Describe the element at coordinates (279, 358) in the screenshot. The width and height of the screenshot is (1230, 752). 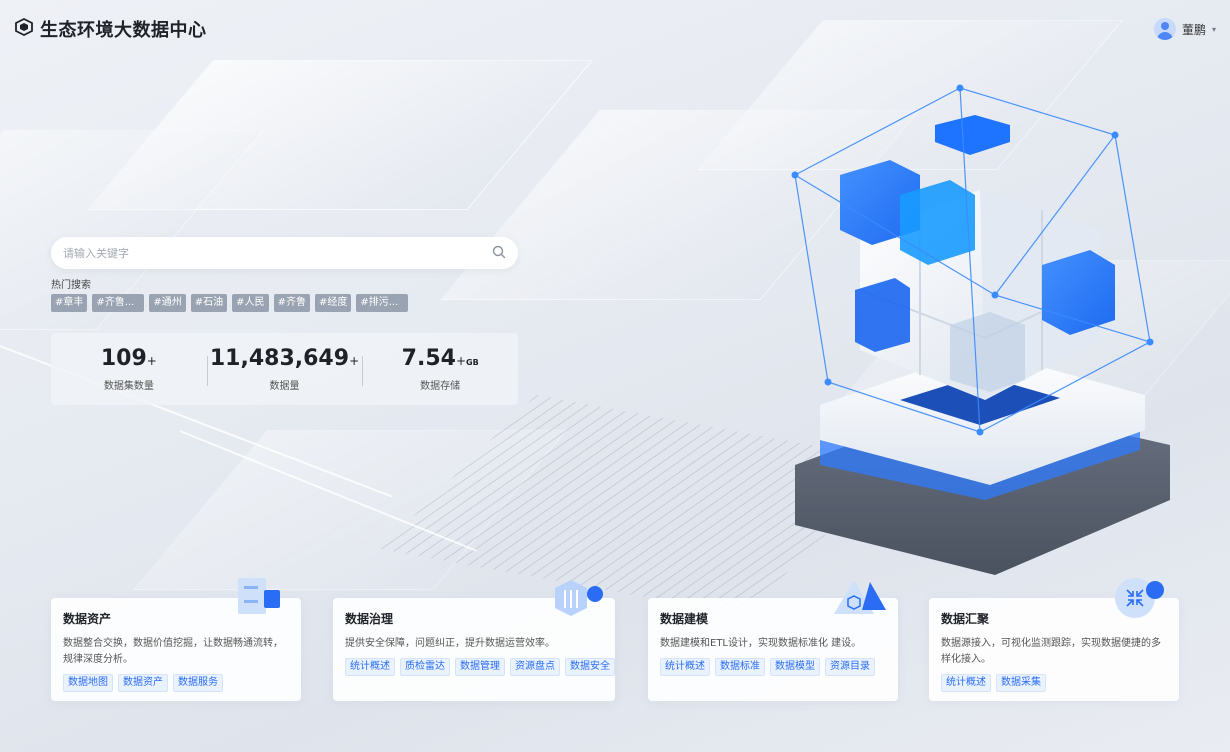
I see `stat-value: 11,483,649` at that location.